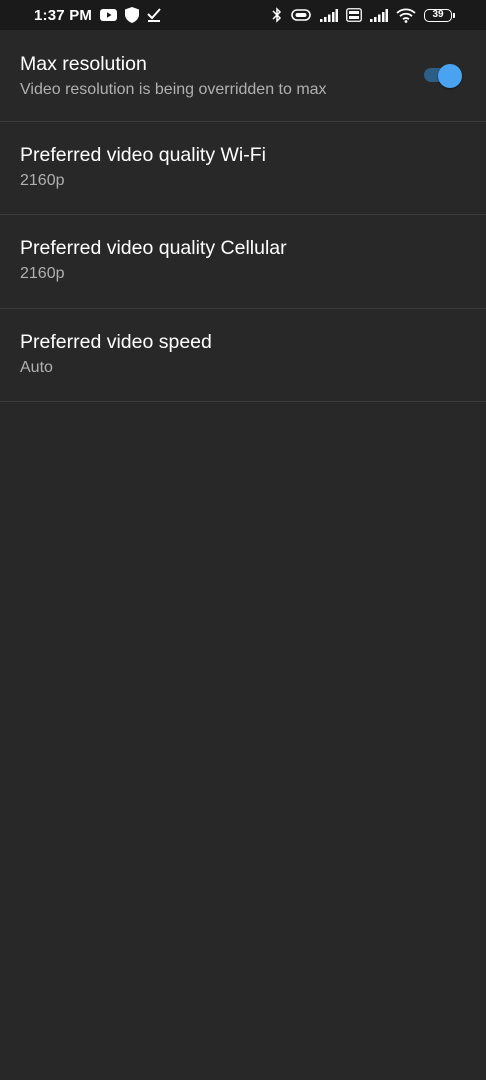 The height and width of the screenshot is (1080, 486). I want to click on setting-preferred-quality-cellular: Preferred video quality Cellular 2160p, so click(243, 262).